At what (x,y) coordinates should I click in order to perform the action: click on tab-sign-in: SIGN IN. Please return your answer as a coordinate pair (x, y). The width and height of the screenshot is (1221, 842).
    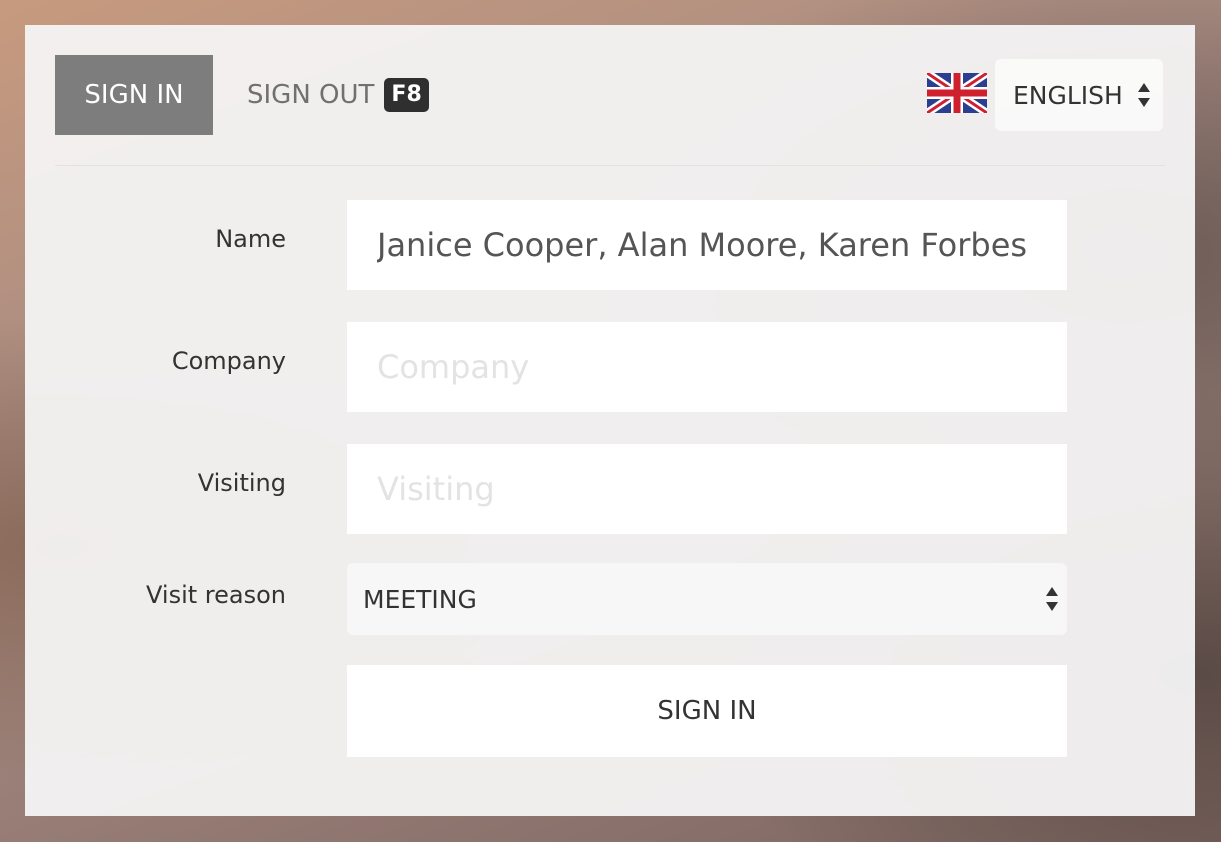
    Looking at the image, I should click on (134, 95).